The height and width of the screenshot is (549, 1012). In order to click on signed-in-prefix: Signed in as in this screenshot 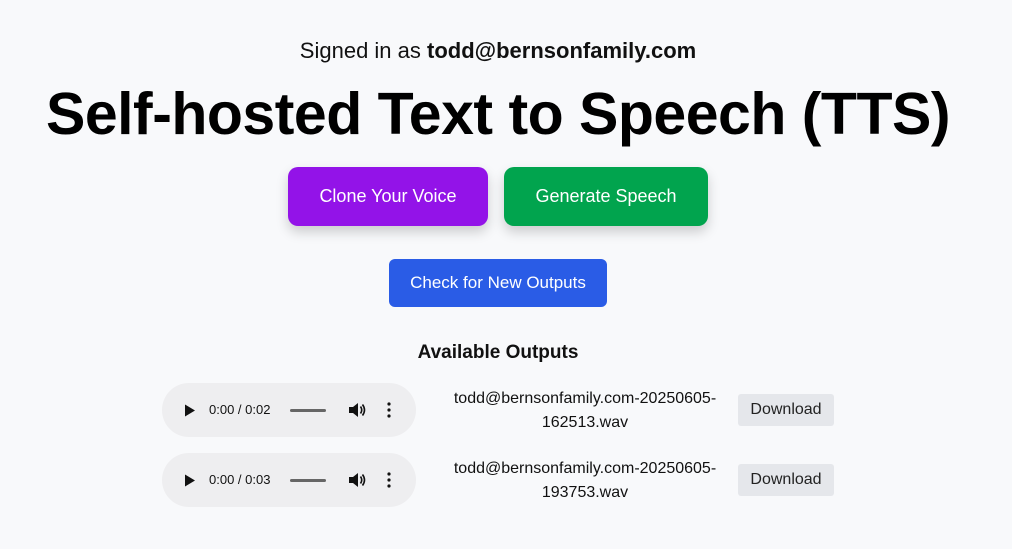, I will do `click(360, 50)`.